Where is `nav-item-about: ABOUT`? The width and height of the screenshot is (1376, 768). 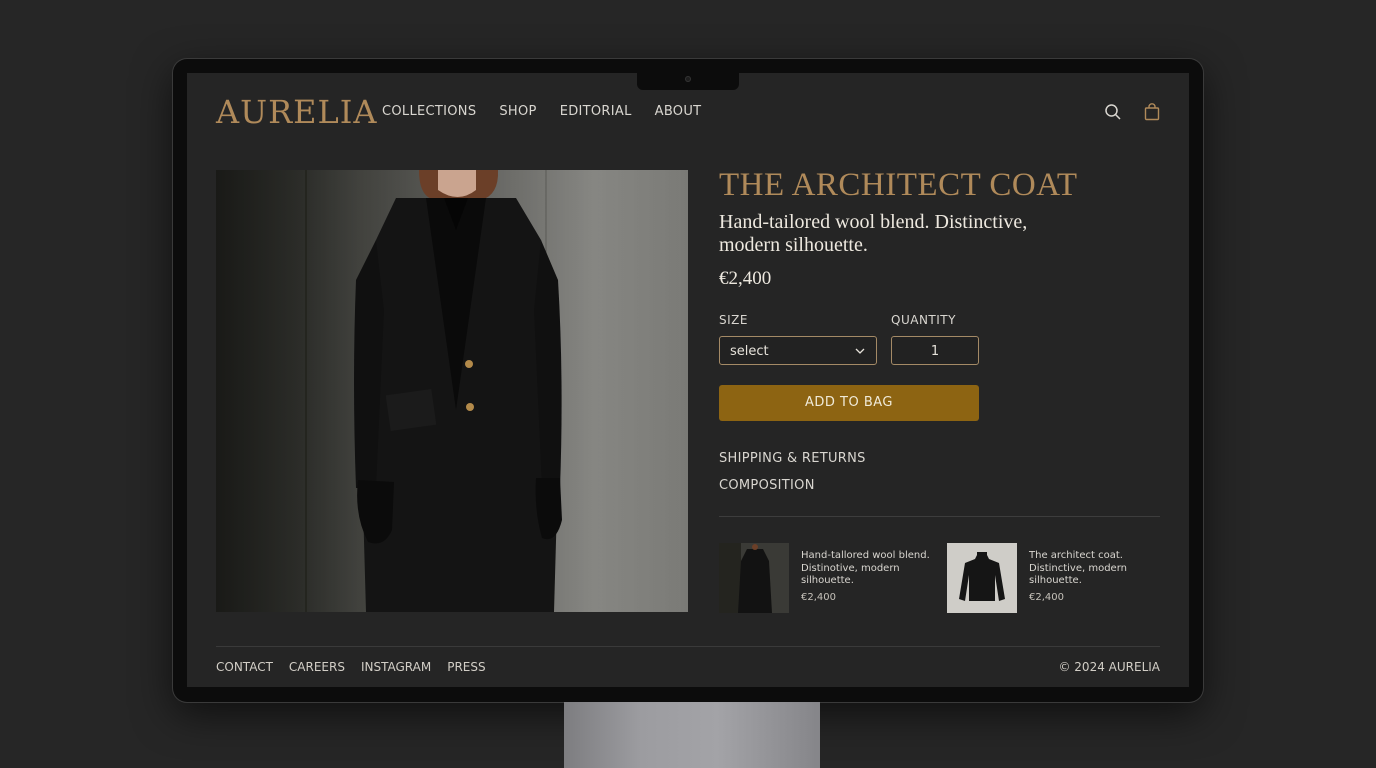 nav-item-about: ABOUT is located at coordinates (678, 111).